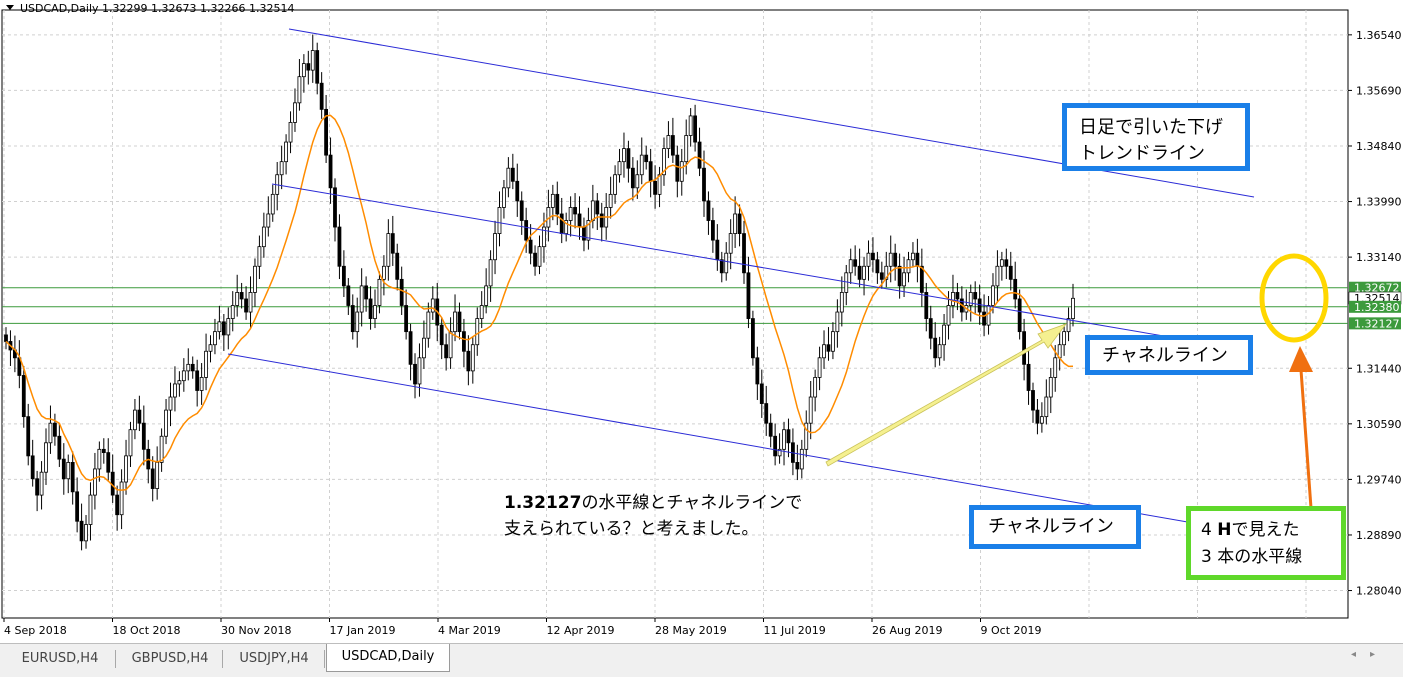 Image resolution: width=1403 pixels, height=677 pixels. I want to click on y-tick-label: 1.35690, so click(1379, 90).